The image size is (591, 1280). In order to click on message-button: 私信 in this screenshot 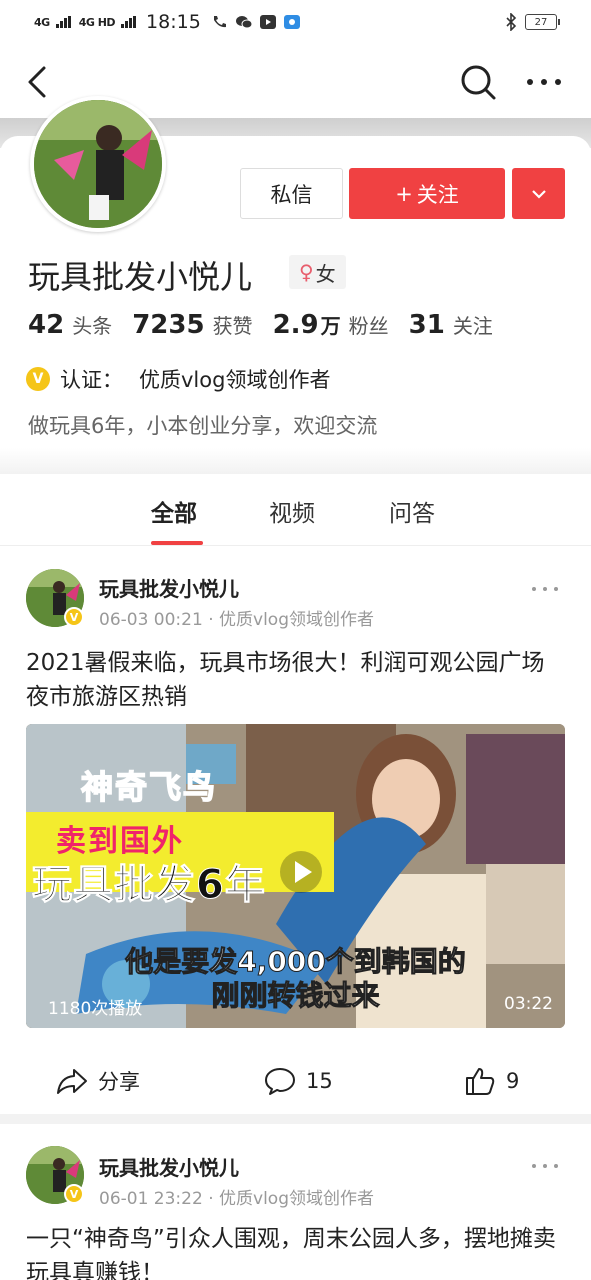, I will do `click(291, 193)`.